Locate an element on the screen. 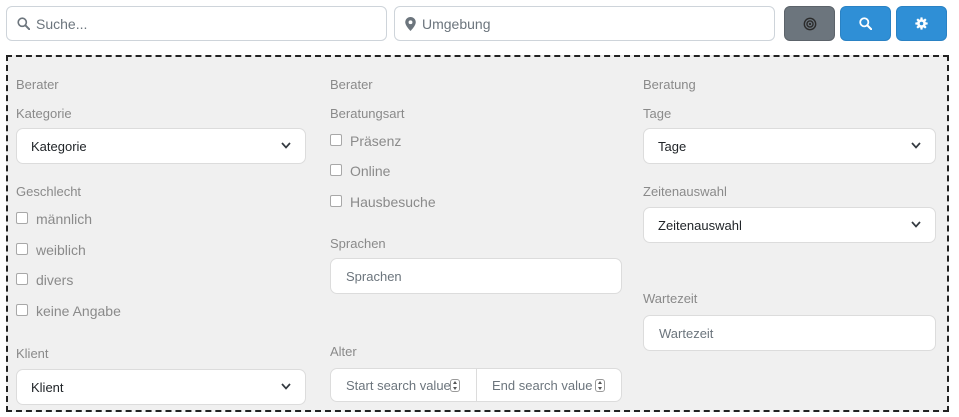 The width and height of the screenshot is (959, 417). zeitenauswahl-select-value: Zeitenauswahl is located at coordinates (700, 225).